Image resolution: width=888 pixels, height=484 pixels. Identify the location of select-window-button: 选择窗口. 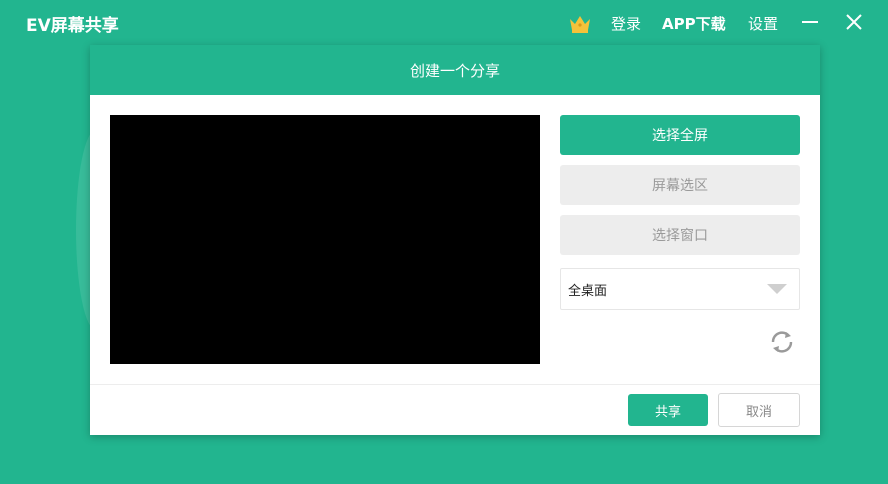
(680, 235).